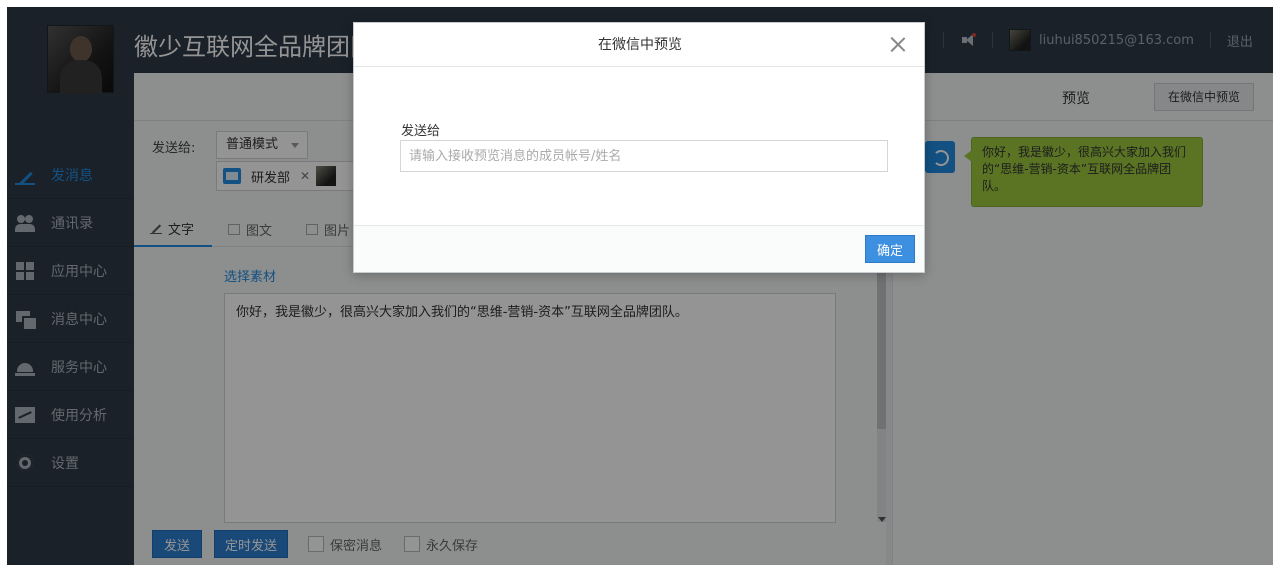  What do you see at coordinates (890, 249) in the screenshot?
I see `confirm-button: 确定` at bounding box center [890, 249].